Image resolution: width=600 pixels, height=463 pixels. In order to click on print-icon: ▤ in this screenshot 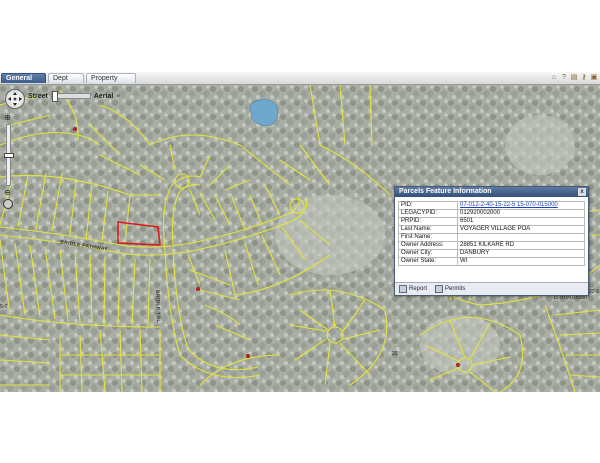, I will do `click(574, 78)`.